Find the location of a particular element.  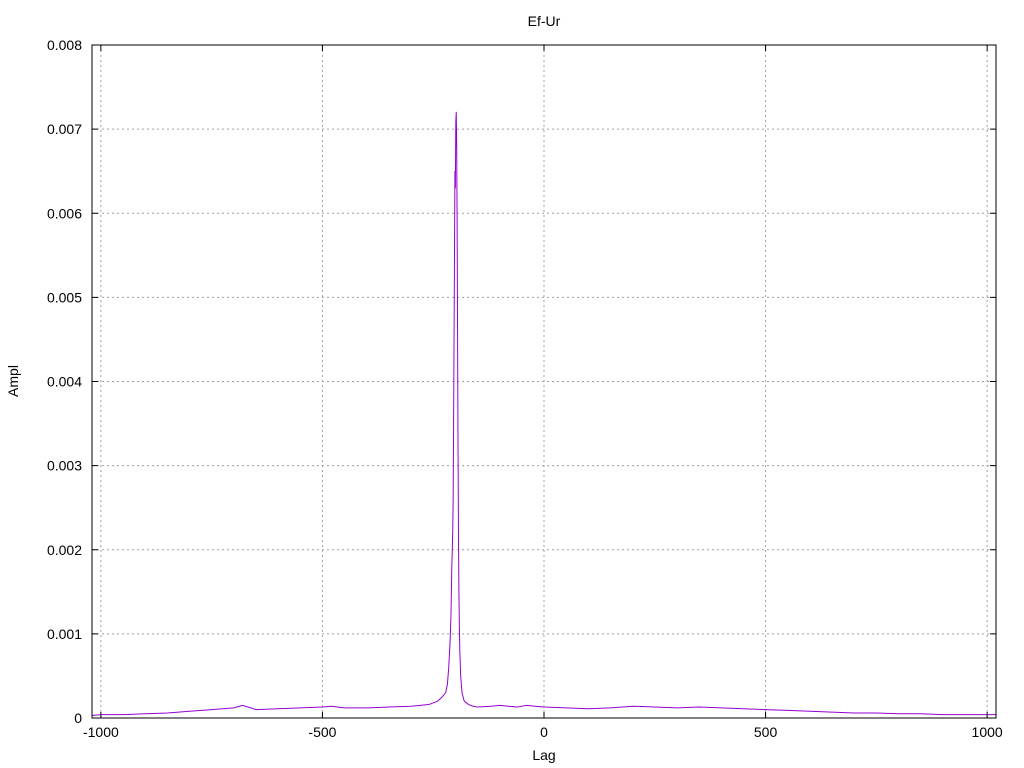

x-tick-label: -500 is located at coordinates (322, 732).